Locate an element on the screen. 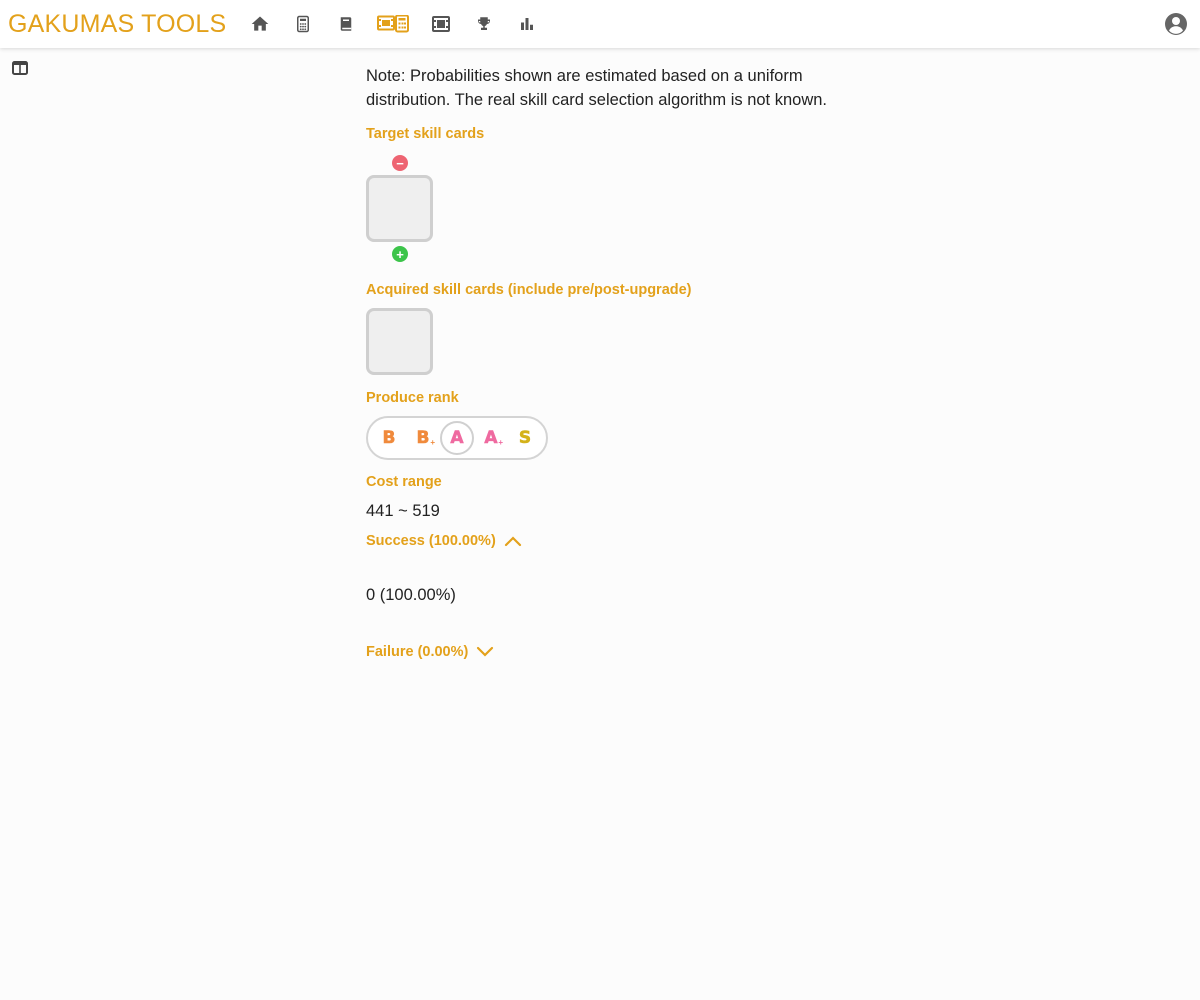 Image resolution: width=1200 pixels, height=1000 pixels. trophy-icon is located at coordinates (483, 23).